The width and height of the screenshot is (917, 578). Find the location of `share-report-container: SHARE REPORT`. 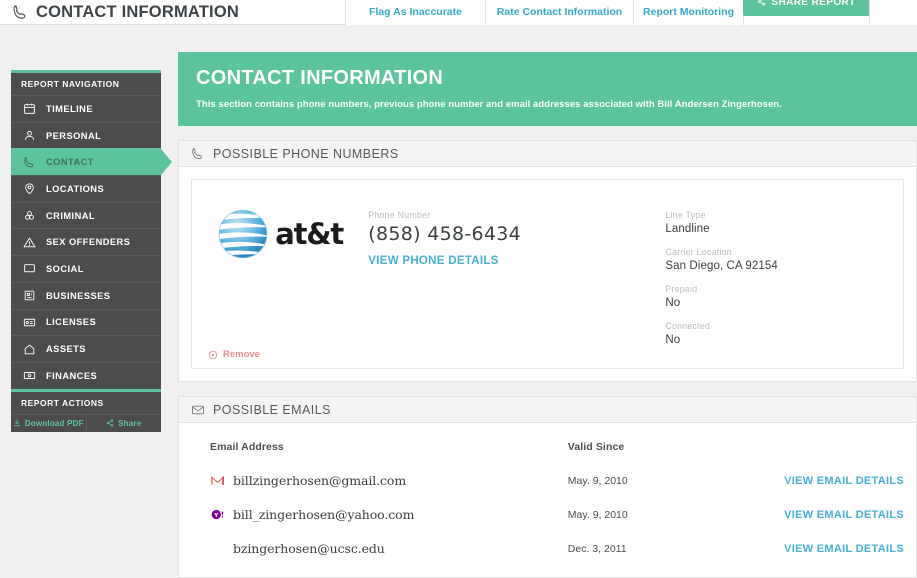

share-report-container: SHARE REPORT is located at coordinates (806, 12).